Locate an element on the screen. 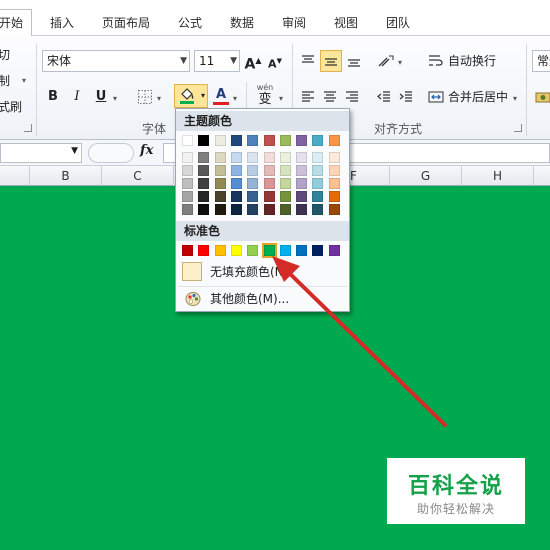 The height and width of the screenshot is (550, 550). tab-data: 数据 is located at coordinates (242, 23).